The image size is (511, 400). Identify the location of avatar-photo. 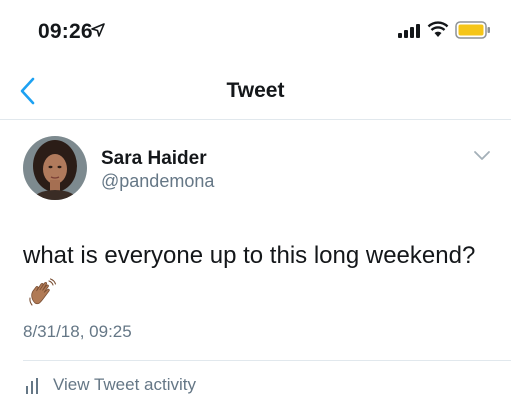
(55, 168).